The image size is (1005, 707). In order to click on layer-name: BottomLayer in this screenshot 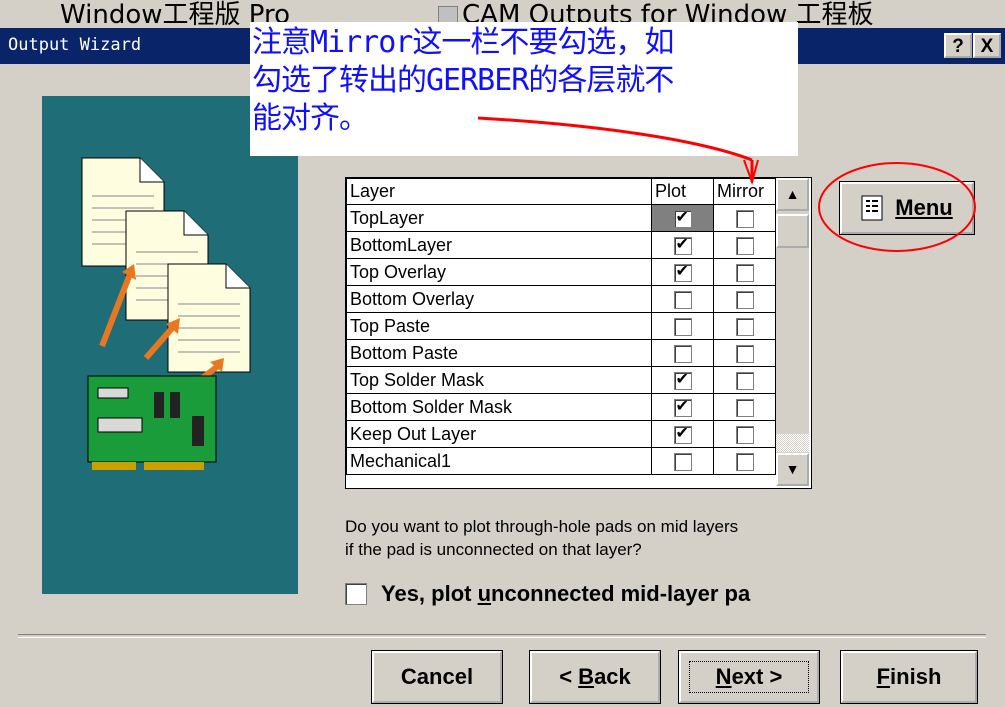, I will do `click(499, 245)`.